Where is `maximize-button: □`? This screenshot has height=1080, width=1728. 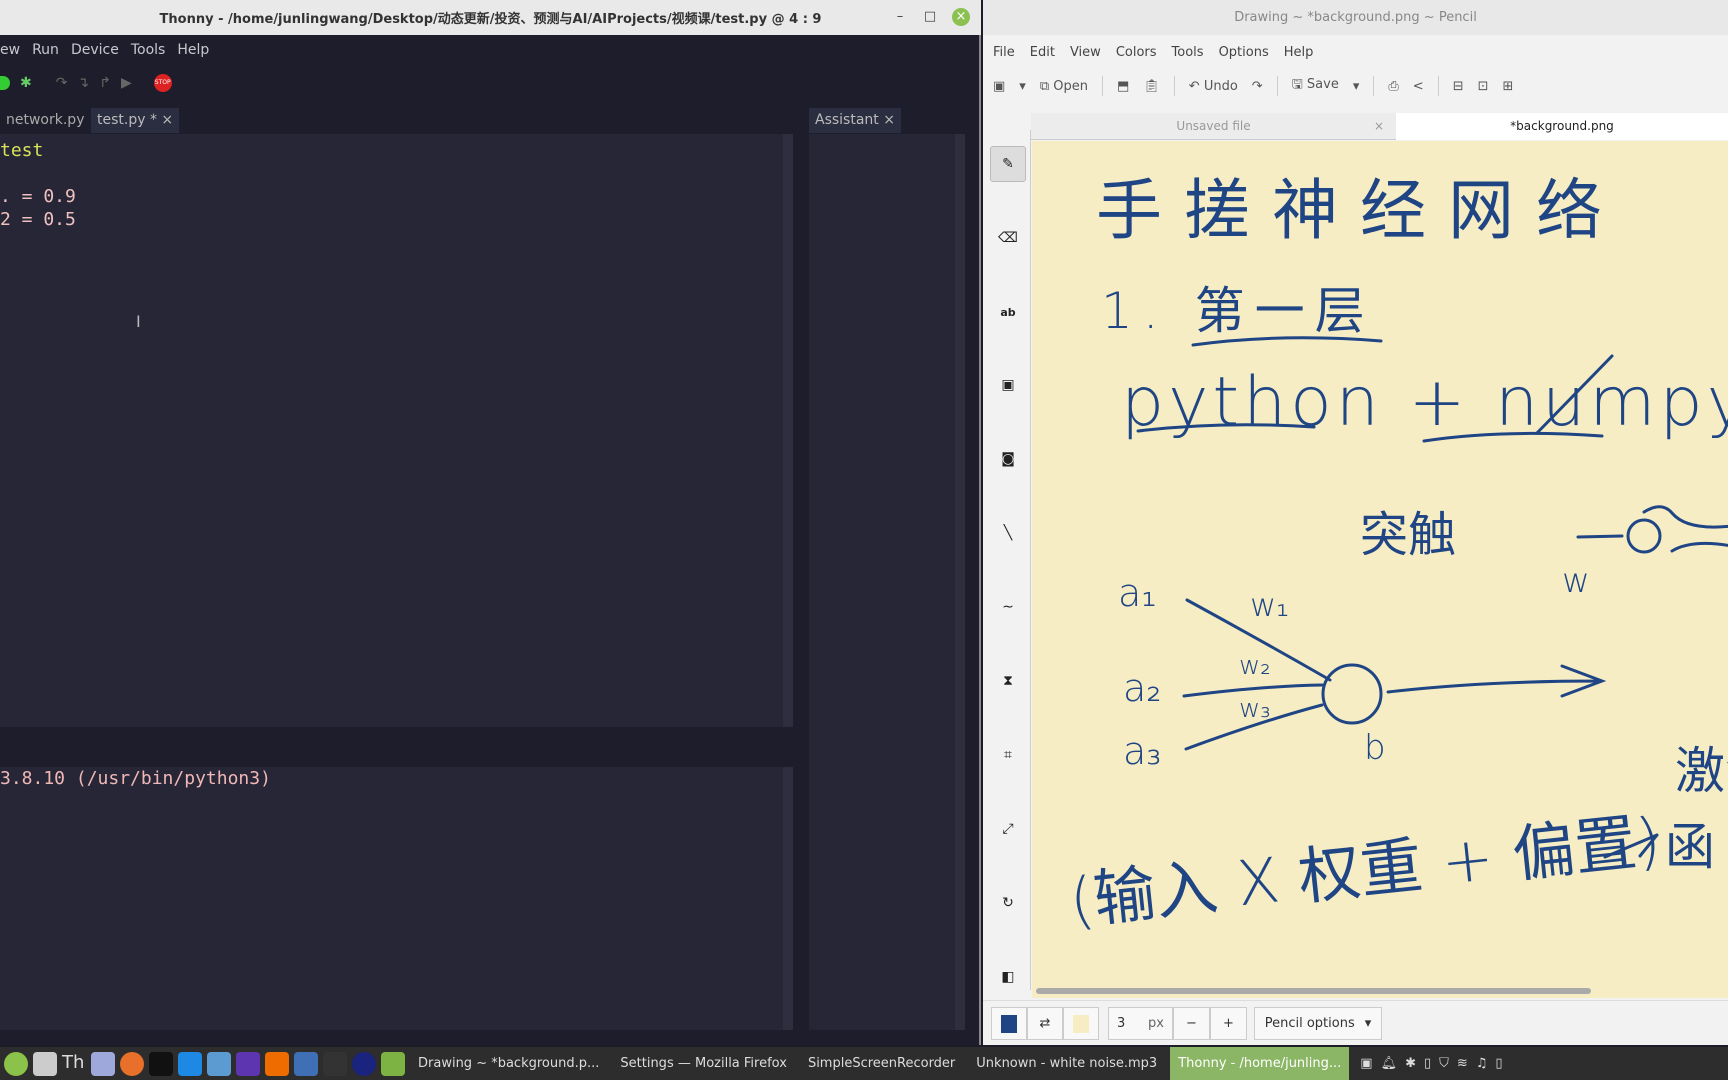 maximize-button: □ is located at coordinates (930, 17).